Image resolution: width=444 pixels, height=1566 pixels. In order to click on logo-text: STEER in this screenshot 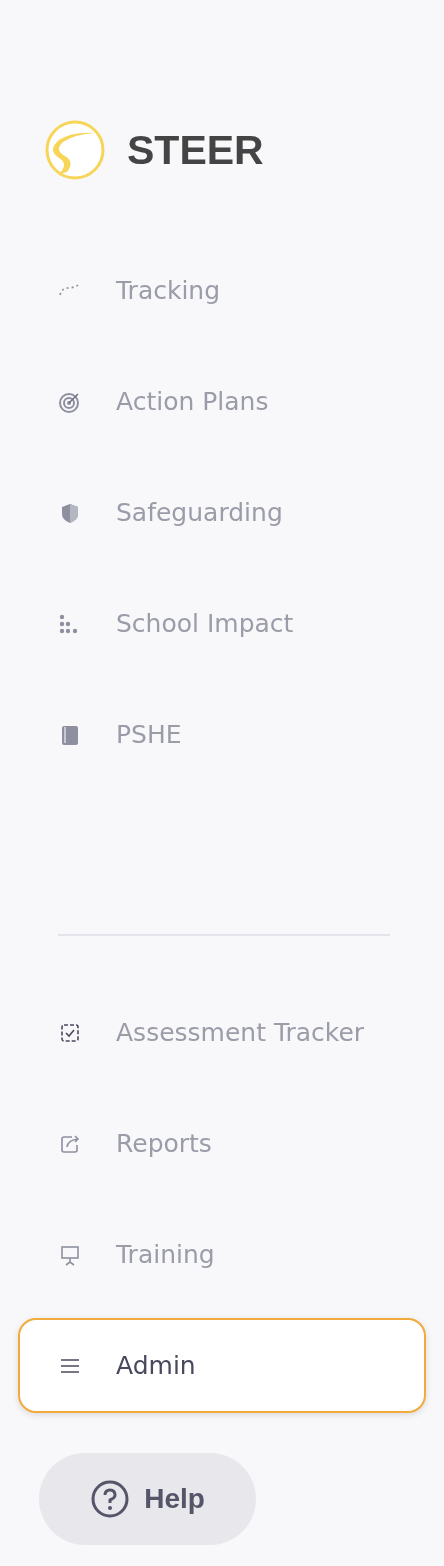, I will do `click(195, 150)`.